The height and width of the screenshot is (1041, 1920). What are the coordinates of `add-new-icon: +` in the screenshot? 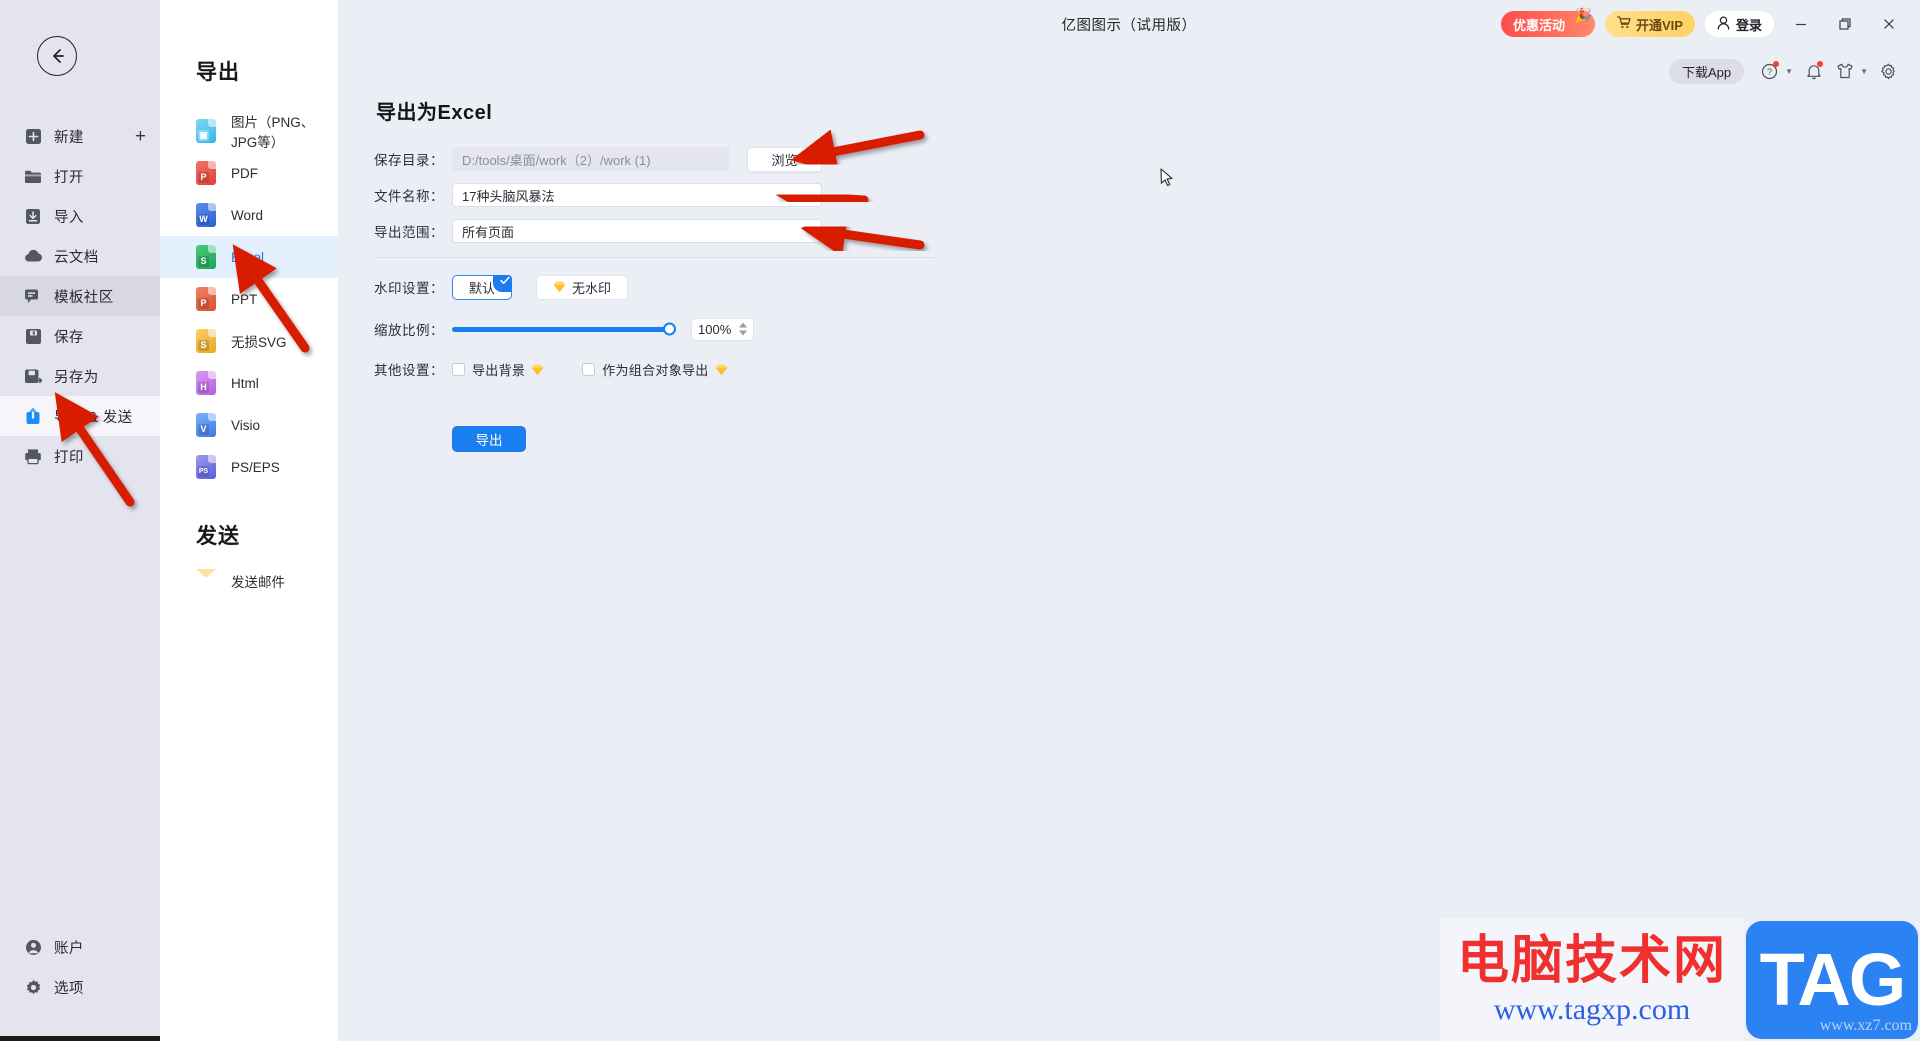 It's located at (140, 136).